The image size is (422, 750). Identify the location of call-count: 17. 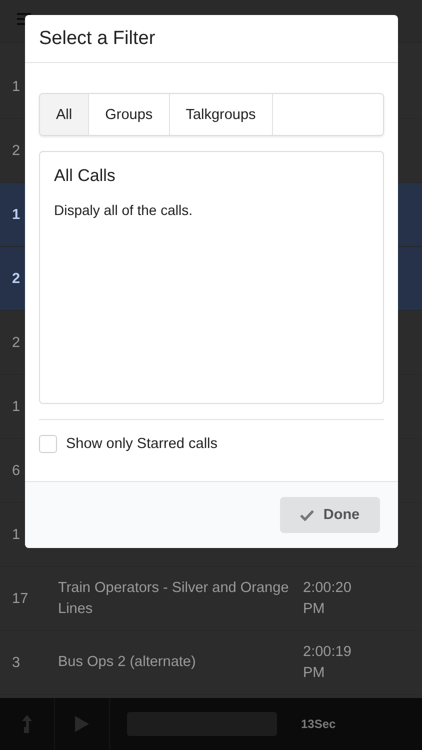
(21, 598).